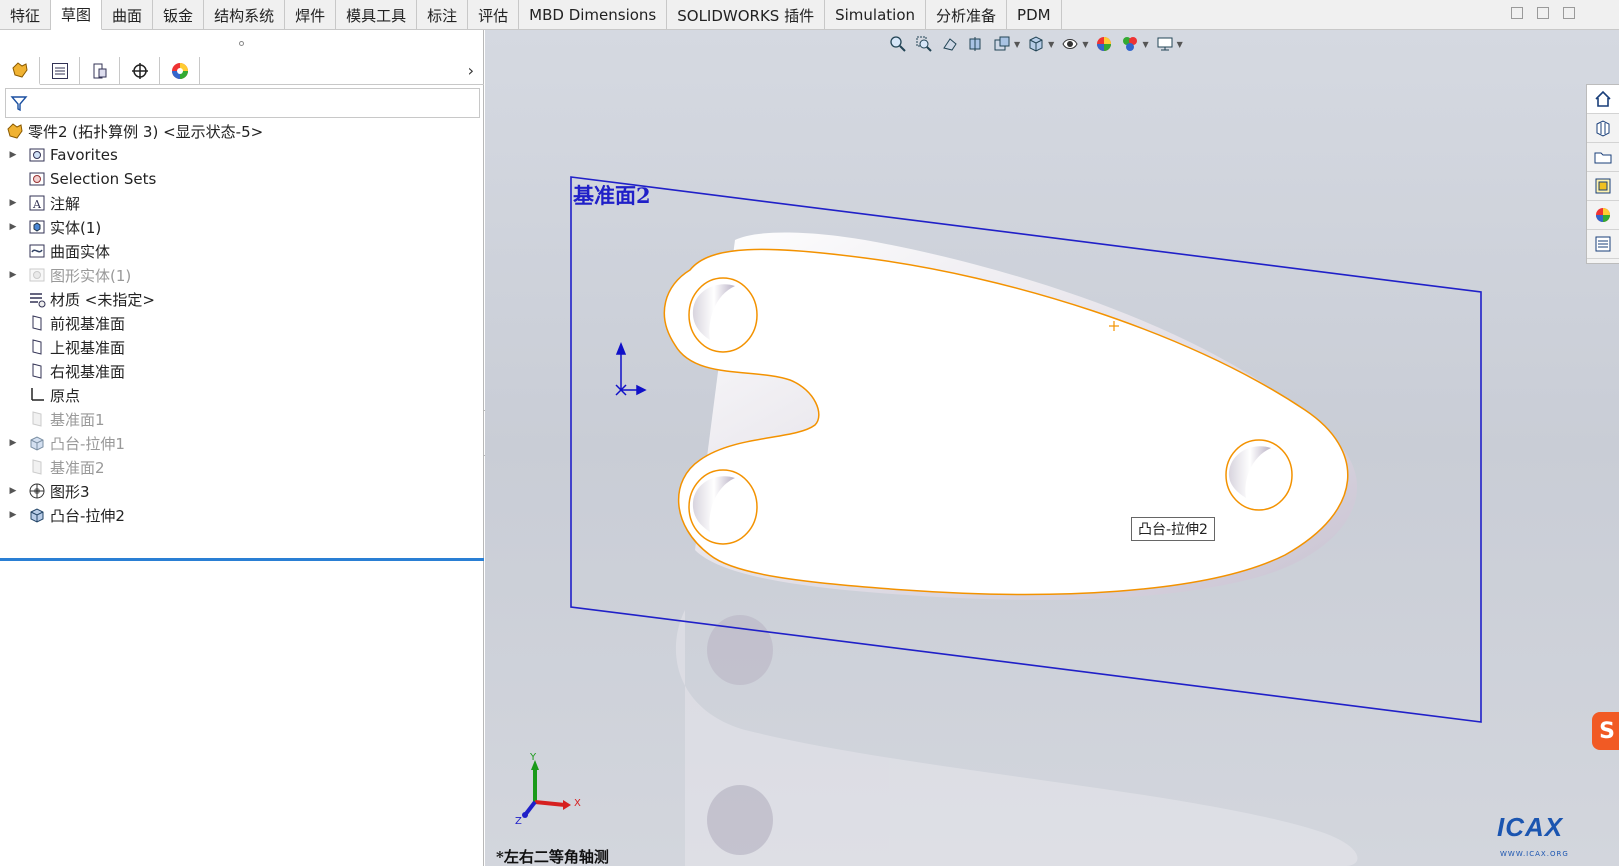 The image size is (1619, 866). I want to click on sogou-ime-icon: S, so click(1605, 731).